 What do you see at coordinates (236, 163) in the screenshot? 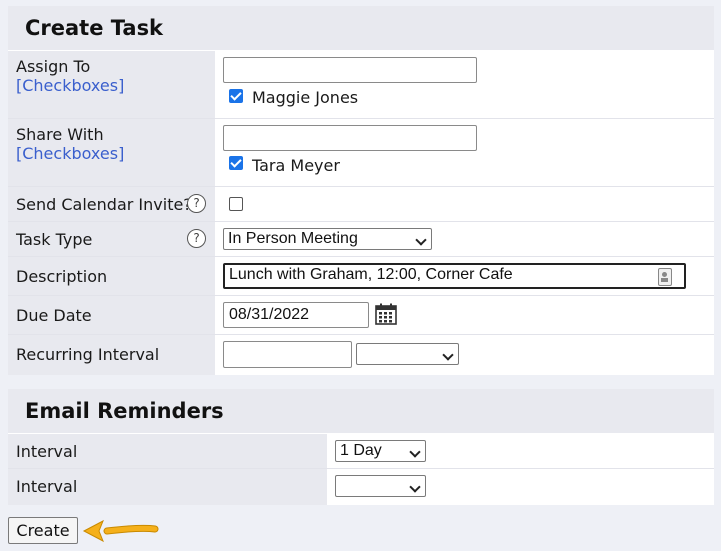
I see `tara-meyer-checkbox` at bounding box center [236, 163].